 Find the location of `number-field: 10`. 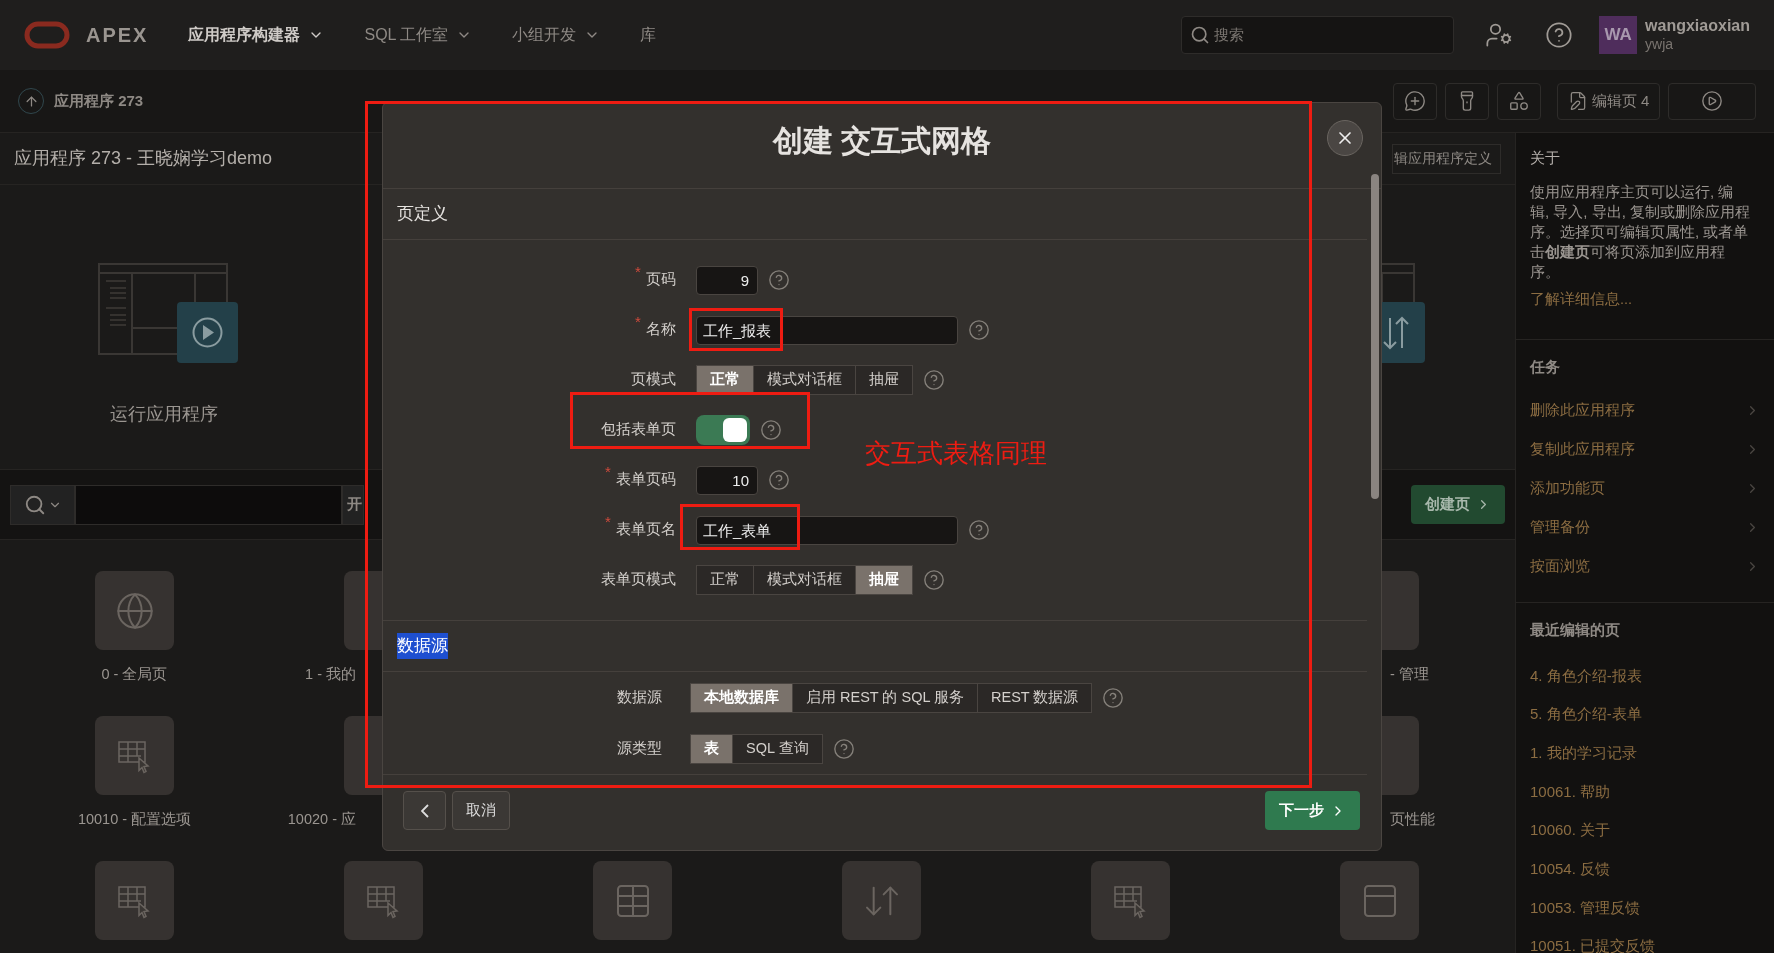

number-field: 10 is located at coordinates (727, 480).